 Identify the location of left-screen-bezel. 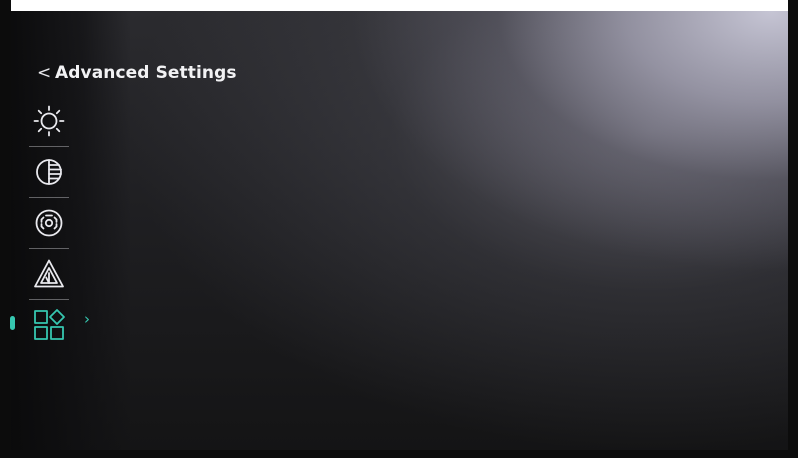
(5, 229).